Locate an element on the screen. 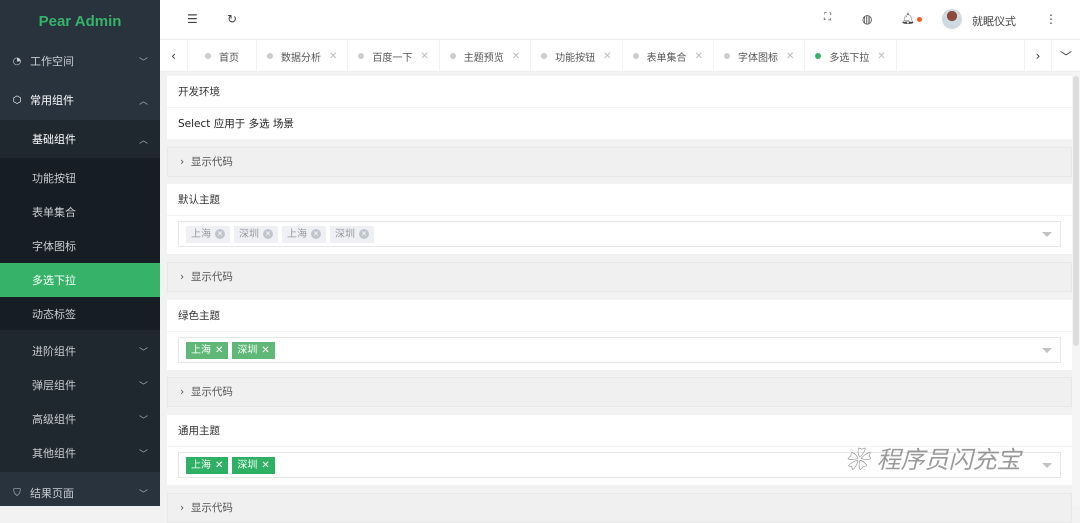  username: 就眠仪式 is located at coordinates (994, 21).